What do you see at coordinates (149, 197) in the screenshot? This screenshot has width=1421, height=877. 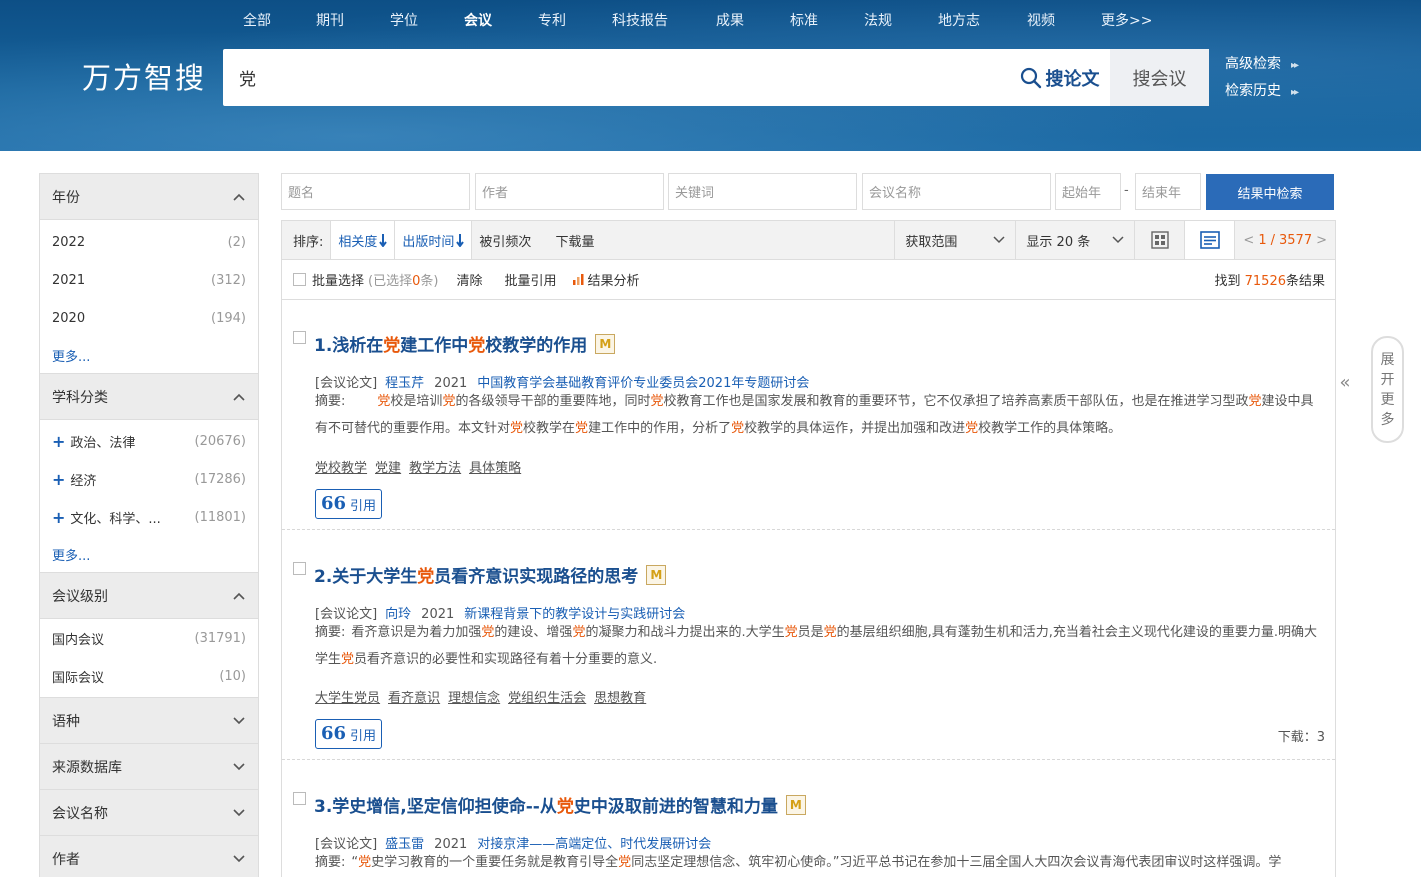 I see `facet-year-header: 年份` at bounding box center [149, 197].